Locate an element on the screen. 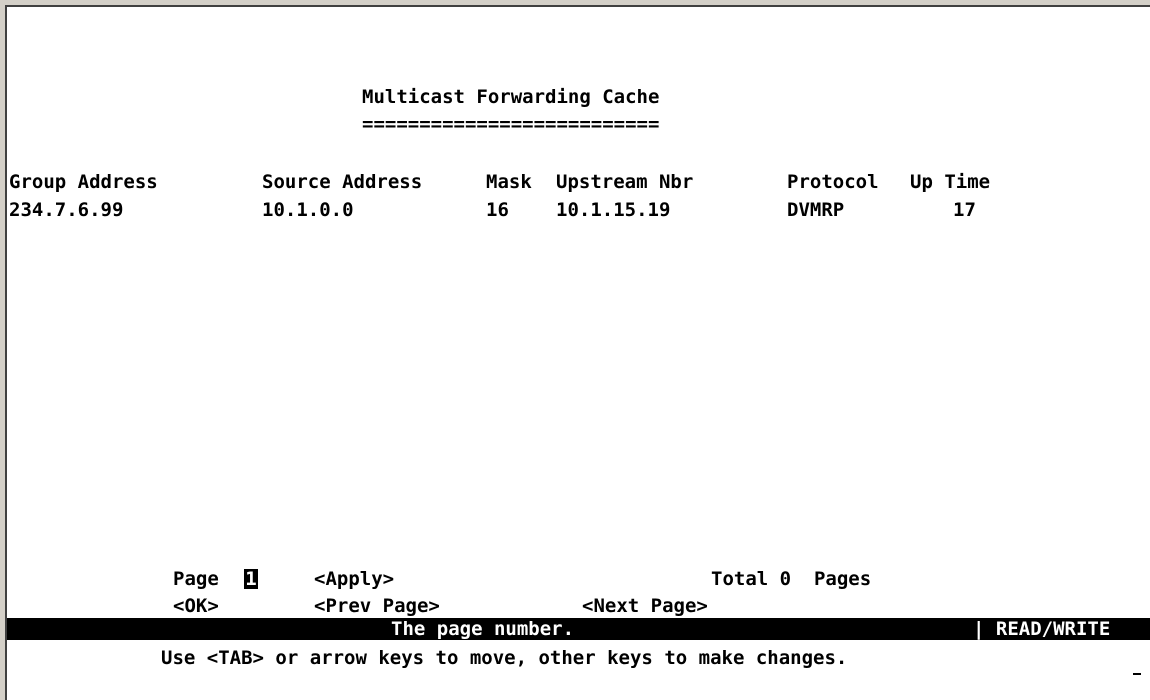  apply-button: <Apply> is located at coordinates (354, 579).